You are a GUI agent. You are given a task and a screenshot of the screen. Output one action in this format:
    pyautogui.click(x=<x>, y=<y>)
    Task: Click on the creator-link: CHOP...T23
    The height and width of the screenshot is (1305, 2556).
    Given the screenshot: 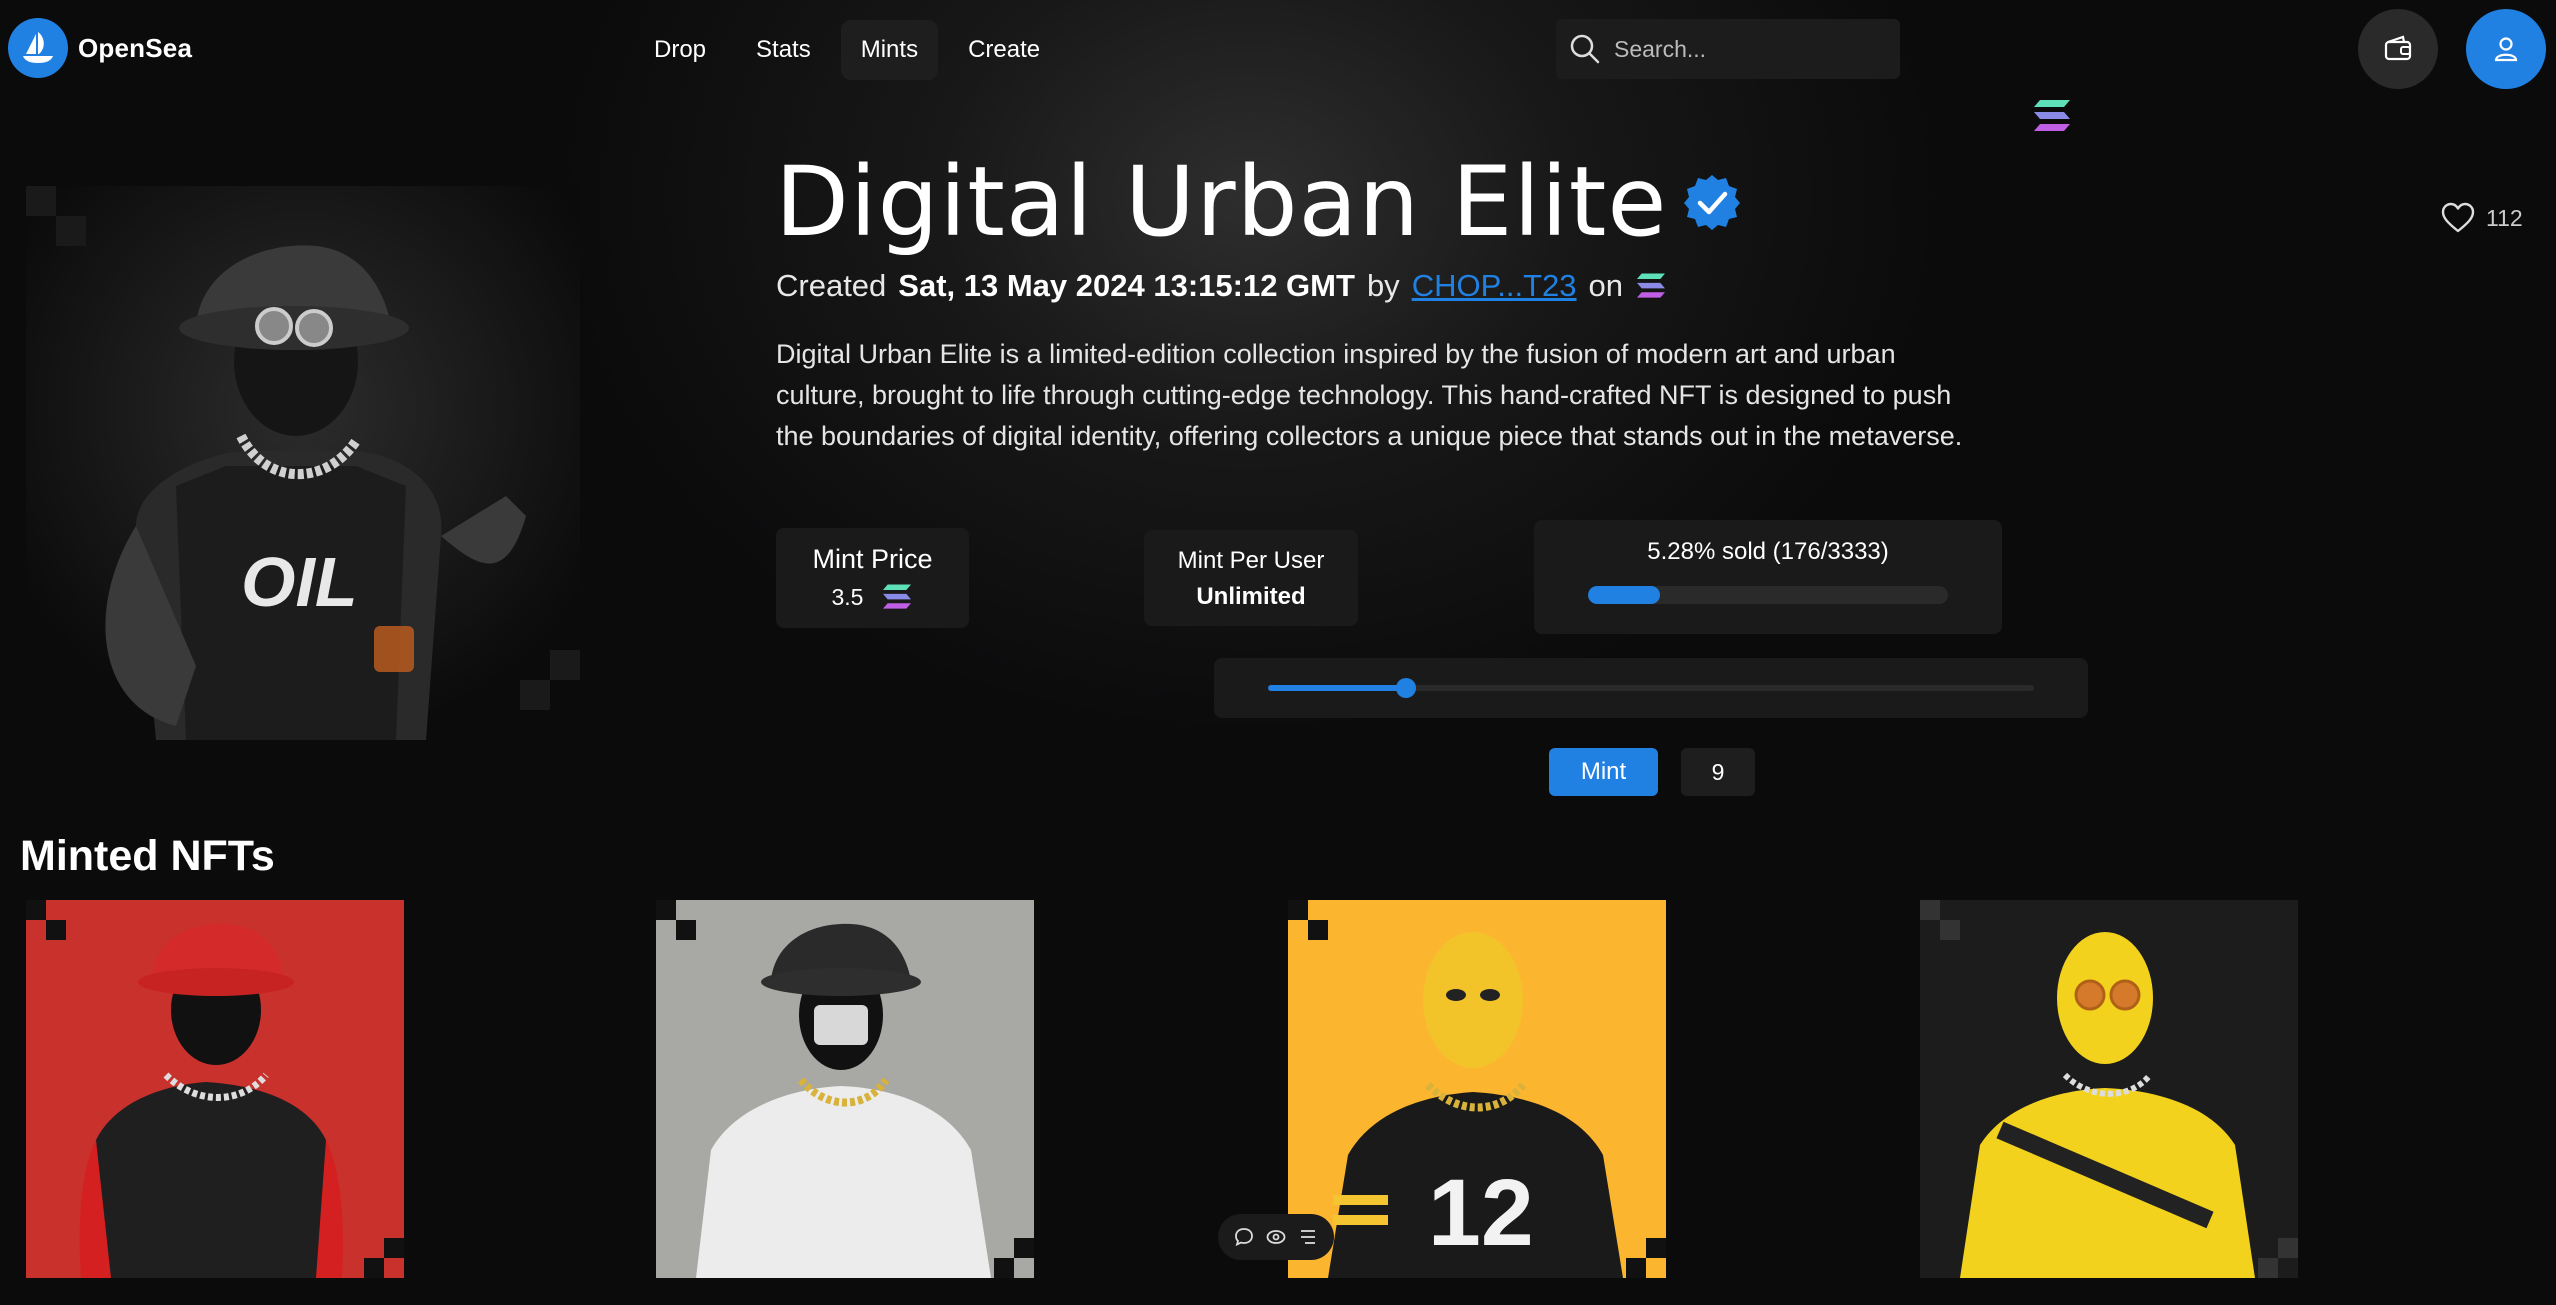 What is the action you would take?
    pyautogui.click(x=1494, y=286)
    